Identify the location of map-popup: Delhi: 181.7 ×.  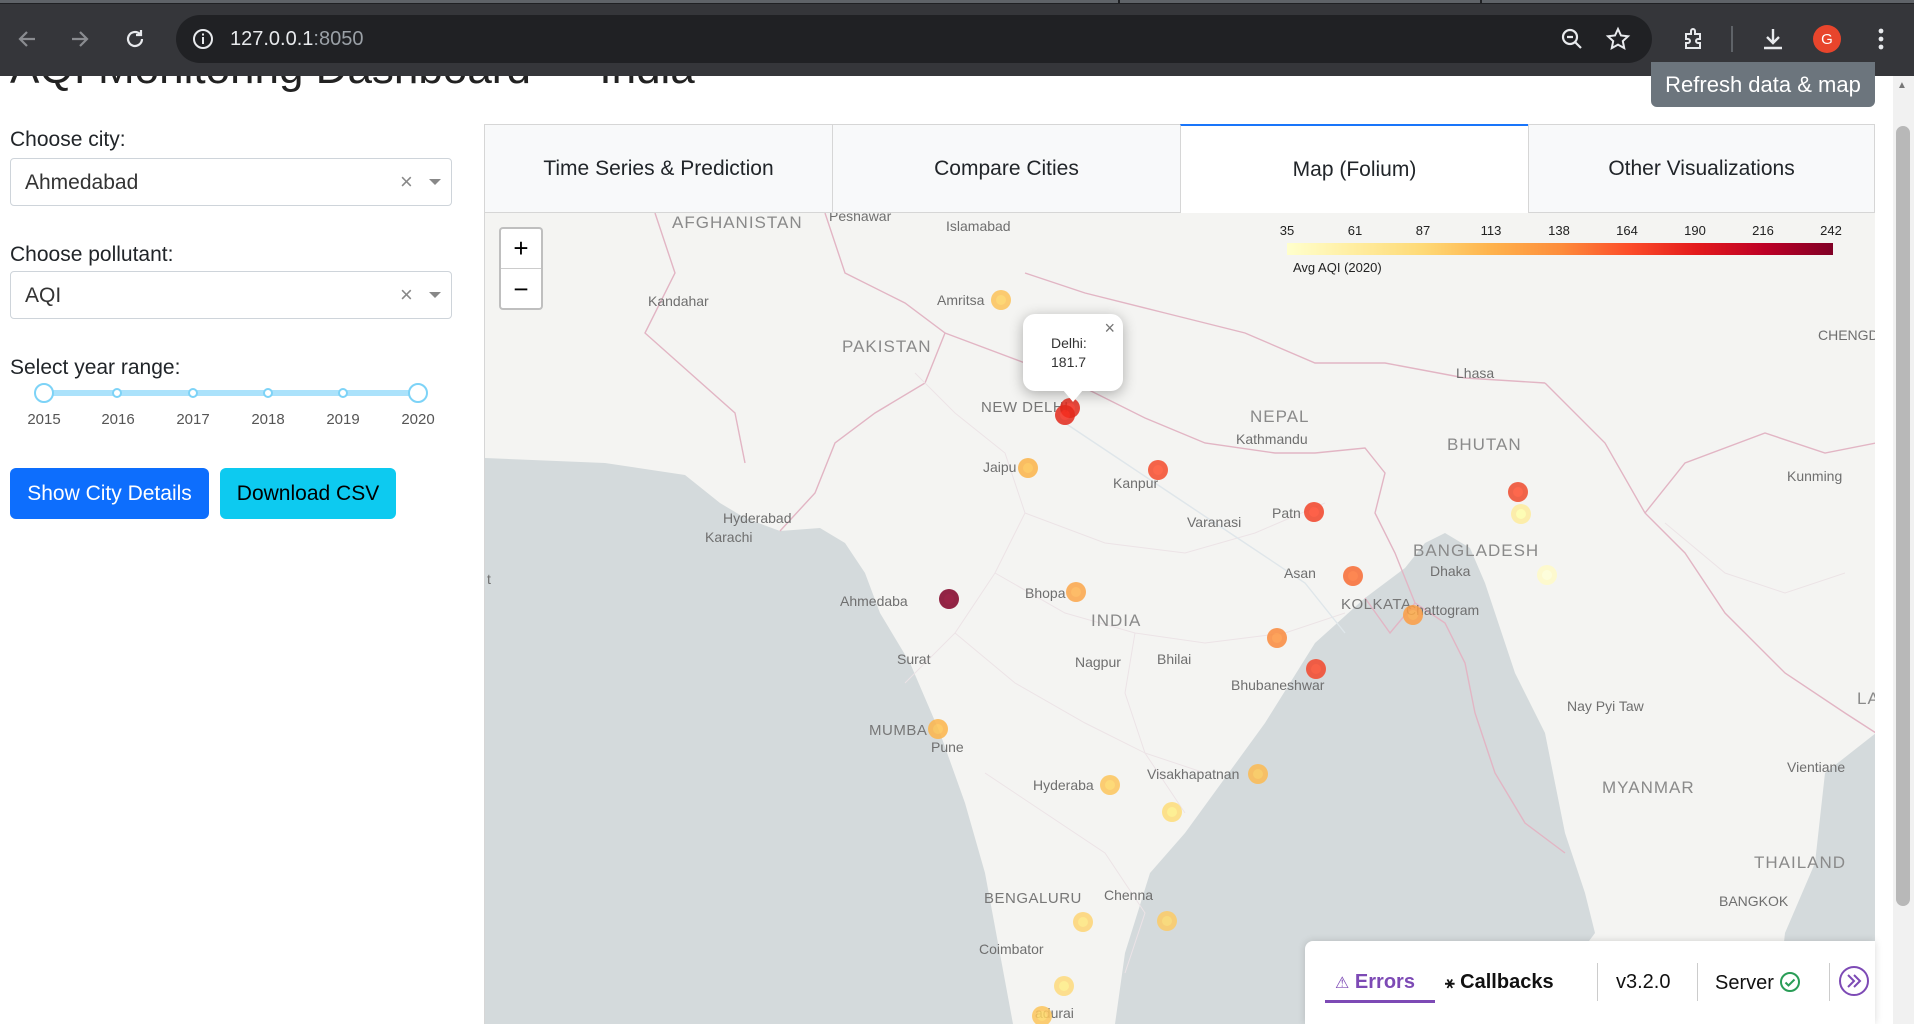
(1073, 358).